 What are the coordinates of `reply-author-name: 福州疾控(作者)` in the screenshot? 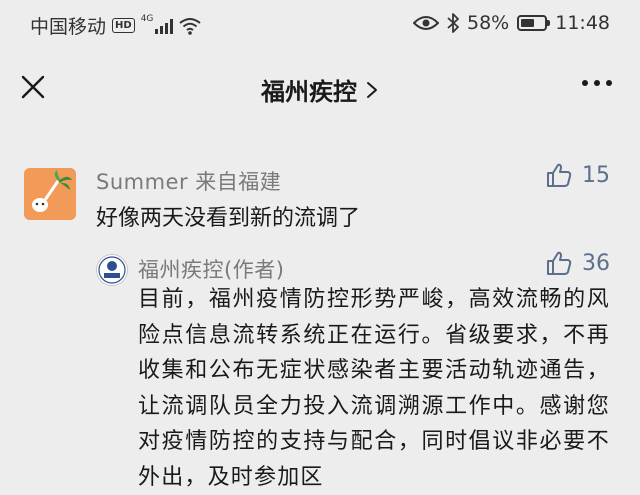 It's located at (211, 269).